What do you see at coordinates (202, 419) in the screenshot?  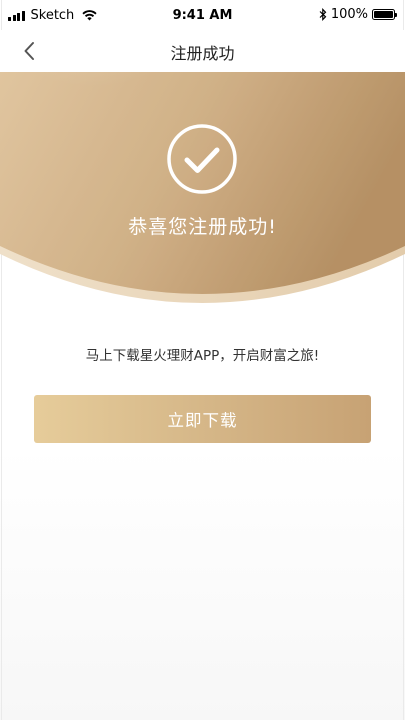 I see `download-button: 立即下载` at bounding box center [202, 419].